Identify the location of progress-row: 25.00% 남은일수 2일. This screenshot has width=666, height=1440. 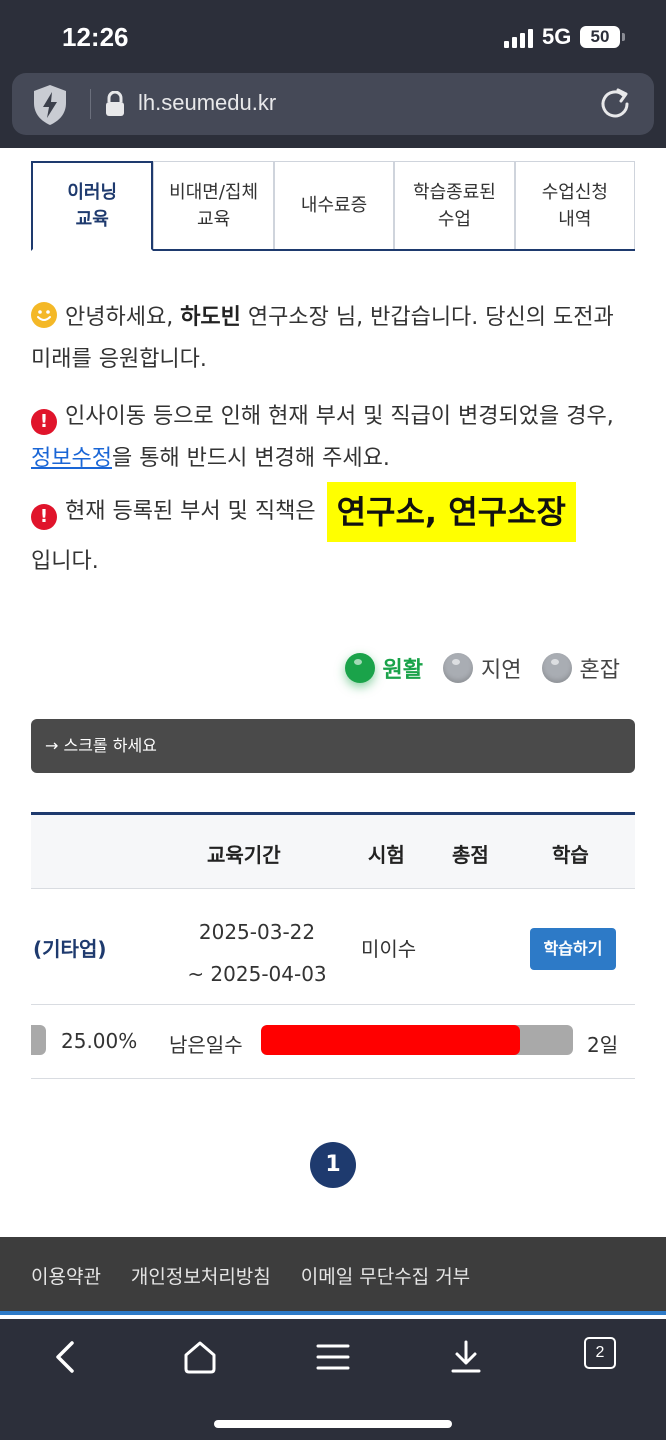
(333, 1042).